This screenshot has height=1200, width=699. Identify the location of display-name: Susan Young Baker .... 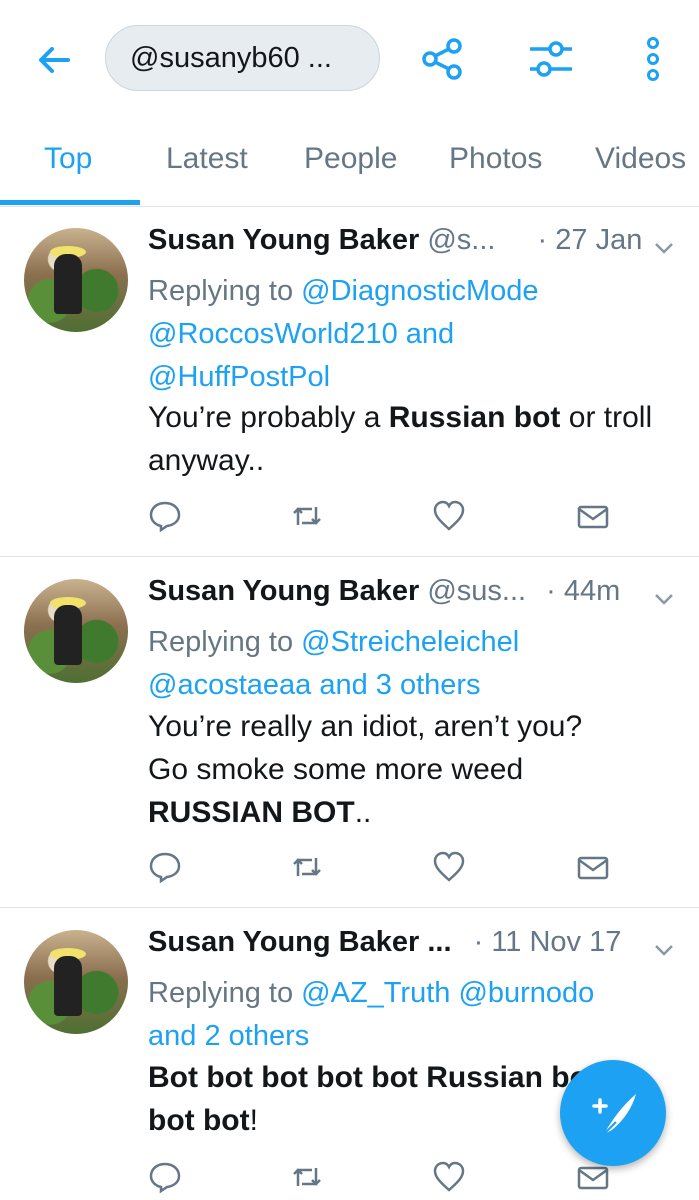
(300, 942).